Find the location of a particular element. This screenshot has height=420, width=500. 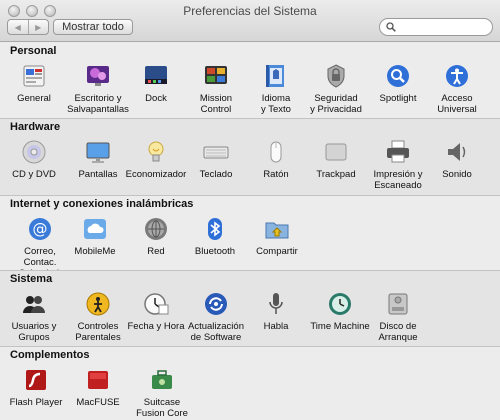

cloud-icon is located at coordinates (95, 229).